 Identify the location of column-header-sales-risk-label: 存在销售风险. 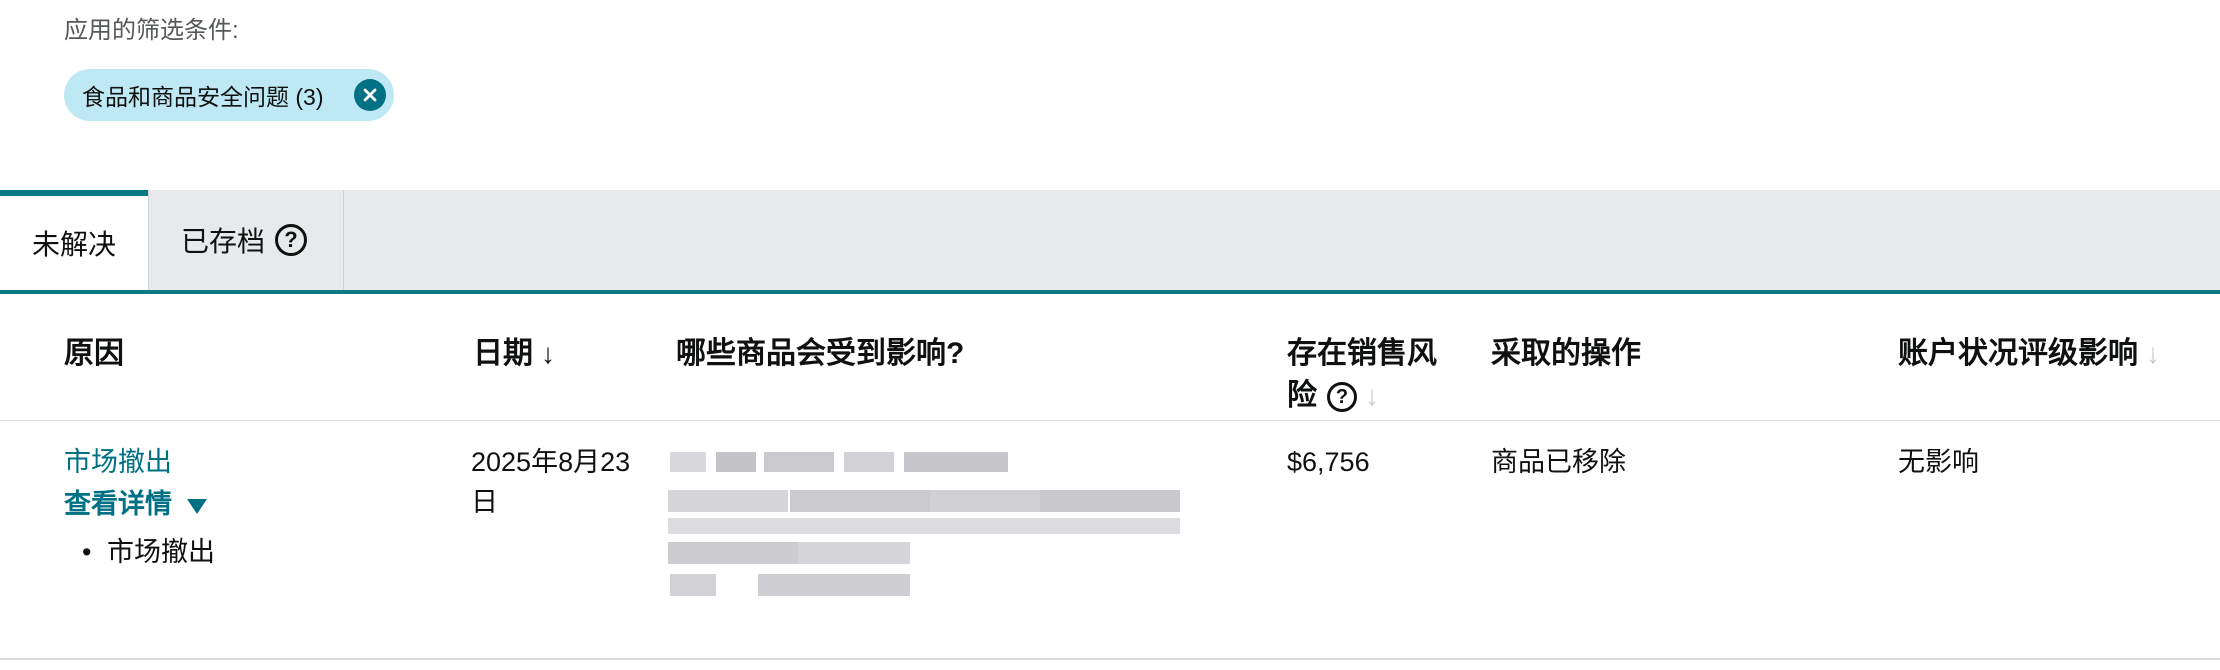
(1362, 374).